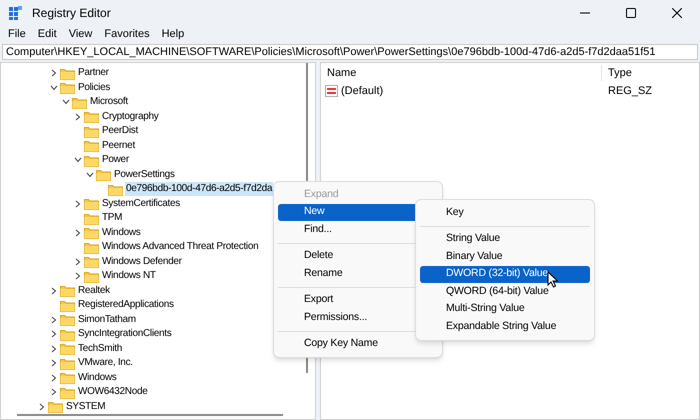  Describe the element at coordinates (505, 274) in the screenshot. I see `menu-item: DWORD (32-bit) Value` at that location.